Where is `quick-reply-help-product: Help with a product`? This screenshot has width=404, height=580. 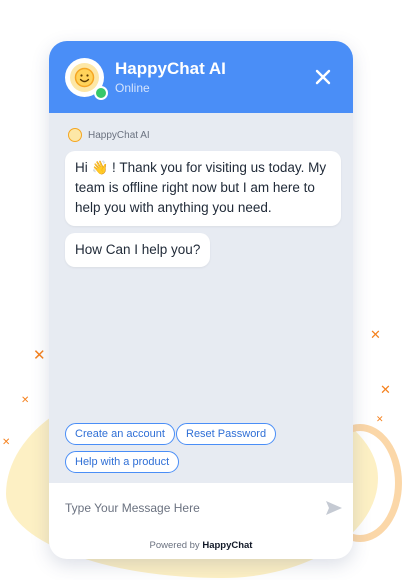
quick-reply-help-product: Help with a product is located at coordinates (122, 462).